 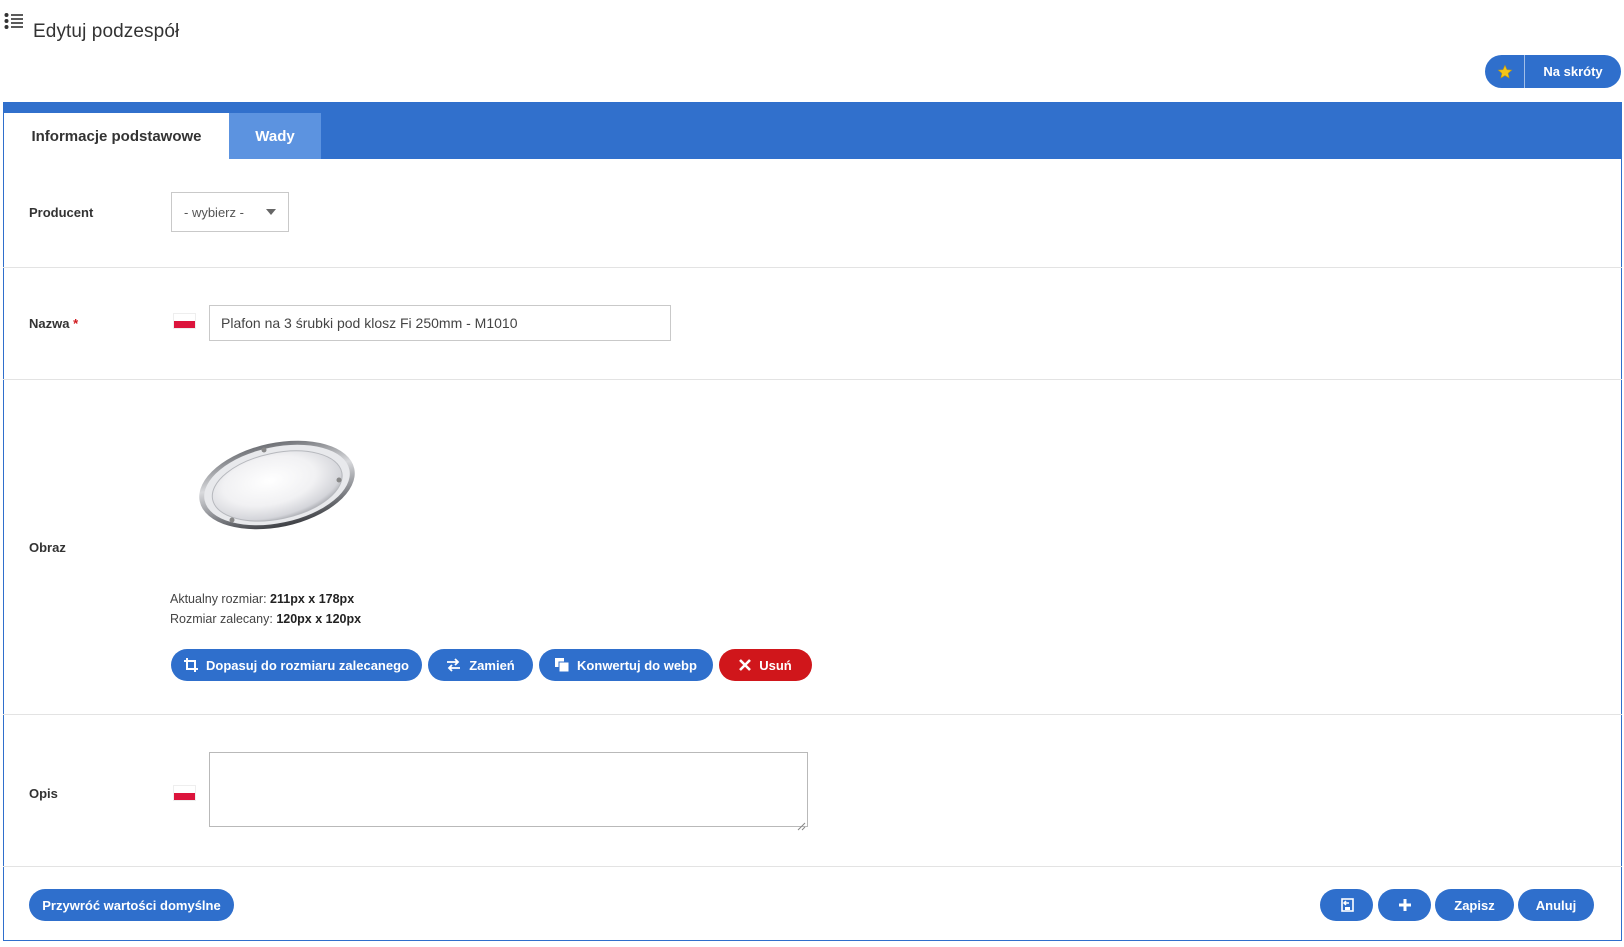 I want to click on description-textarea, so click(x=508, y=789).